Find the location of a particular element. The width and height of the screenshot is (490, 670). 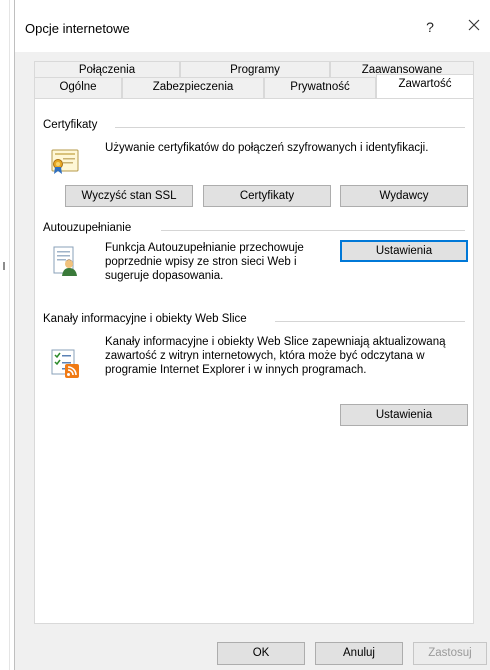

feeds-group-divider is located at coordinates (370, 321).